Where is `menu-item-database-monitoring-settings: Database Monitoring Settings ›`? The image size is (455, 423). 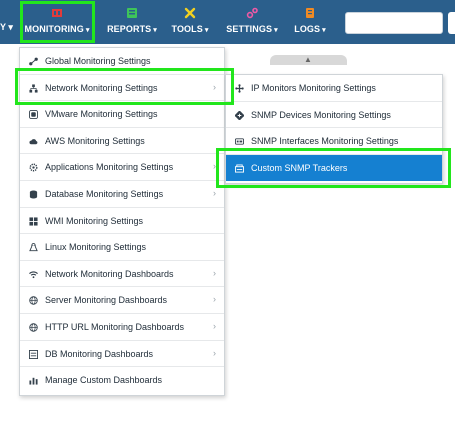 menu-item-database-monitoring-settings: Database Monitoring Settings › is located at coordinates (122, 194).